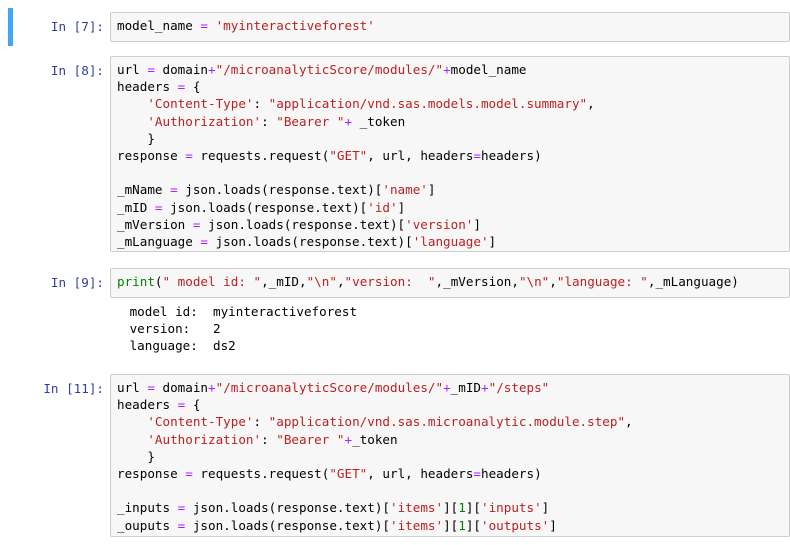  What do you see at coordinates (284, 281) in the screenshot?
I see `code-token: ,_mID,` at bounding box center [284, 281].